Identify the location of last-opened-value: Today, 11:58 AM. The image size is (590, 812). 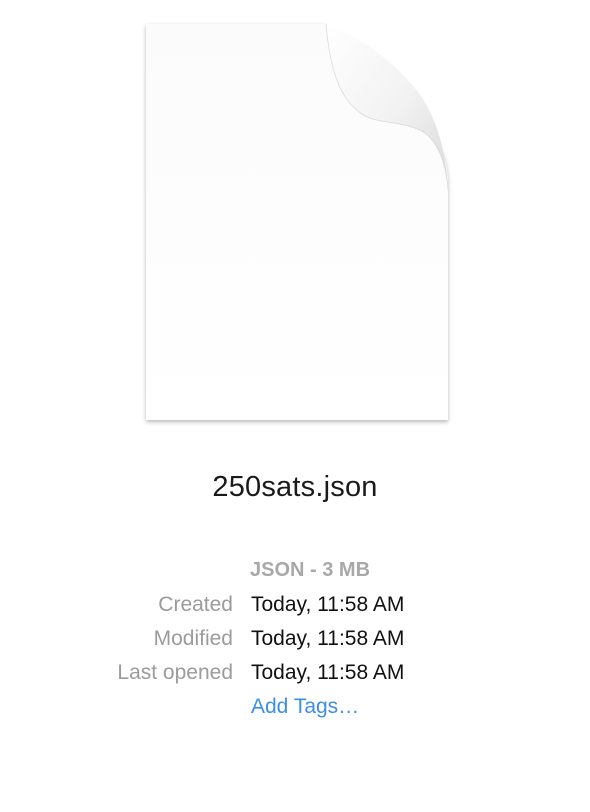
(328, 672).